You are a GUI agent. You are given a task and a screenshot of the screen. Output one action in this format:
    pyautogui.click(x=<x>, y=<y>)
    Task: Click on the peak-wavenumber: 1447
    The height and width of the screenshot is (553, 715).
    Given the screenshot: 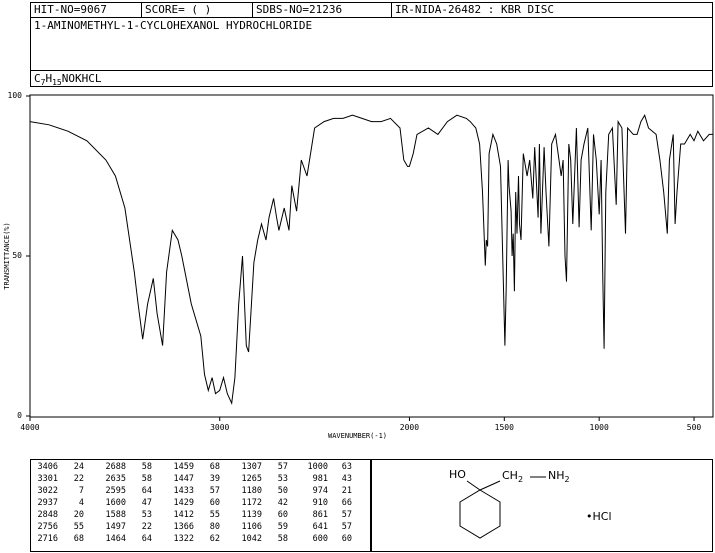 What is the action you would take?
    pyautogui.click(x=183, y=479)
    